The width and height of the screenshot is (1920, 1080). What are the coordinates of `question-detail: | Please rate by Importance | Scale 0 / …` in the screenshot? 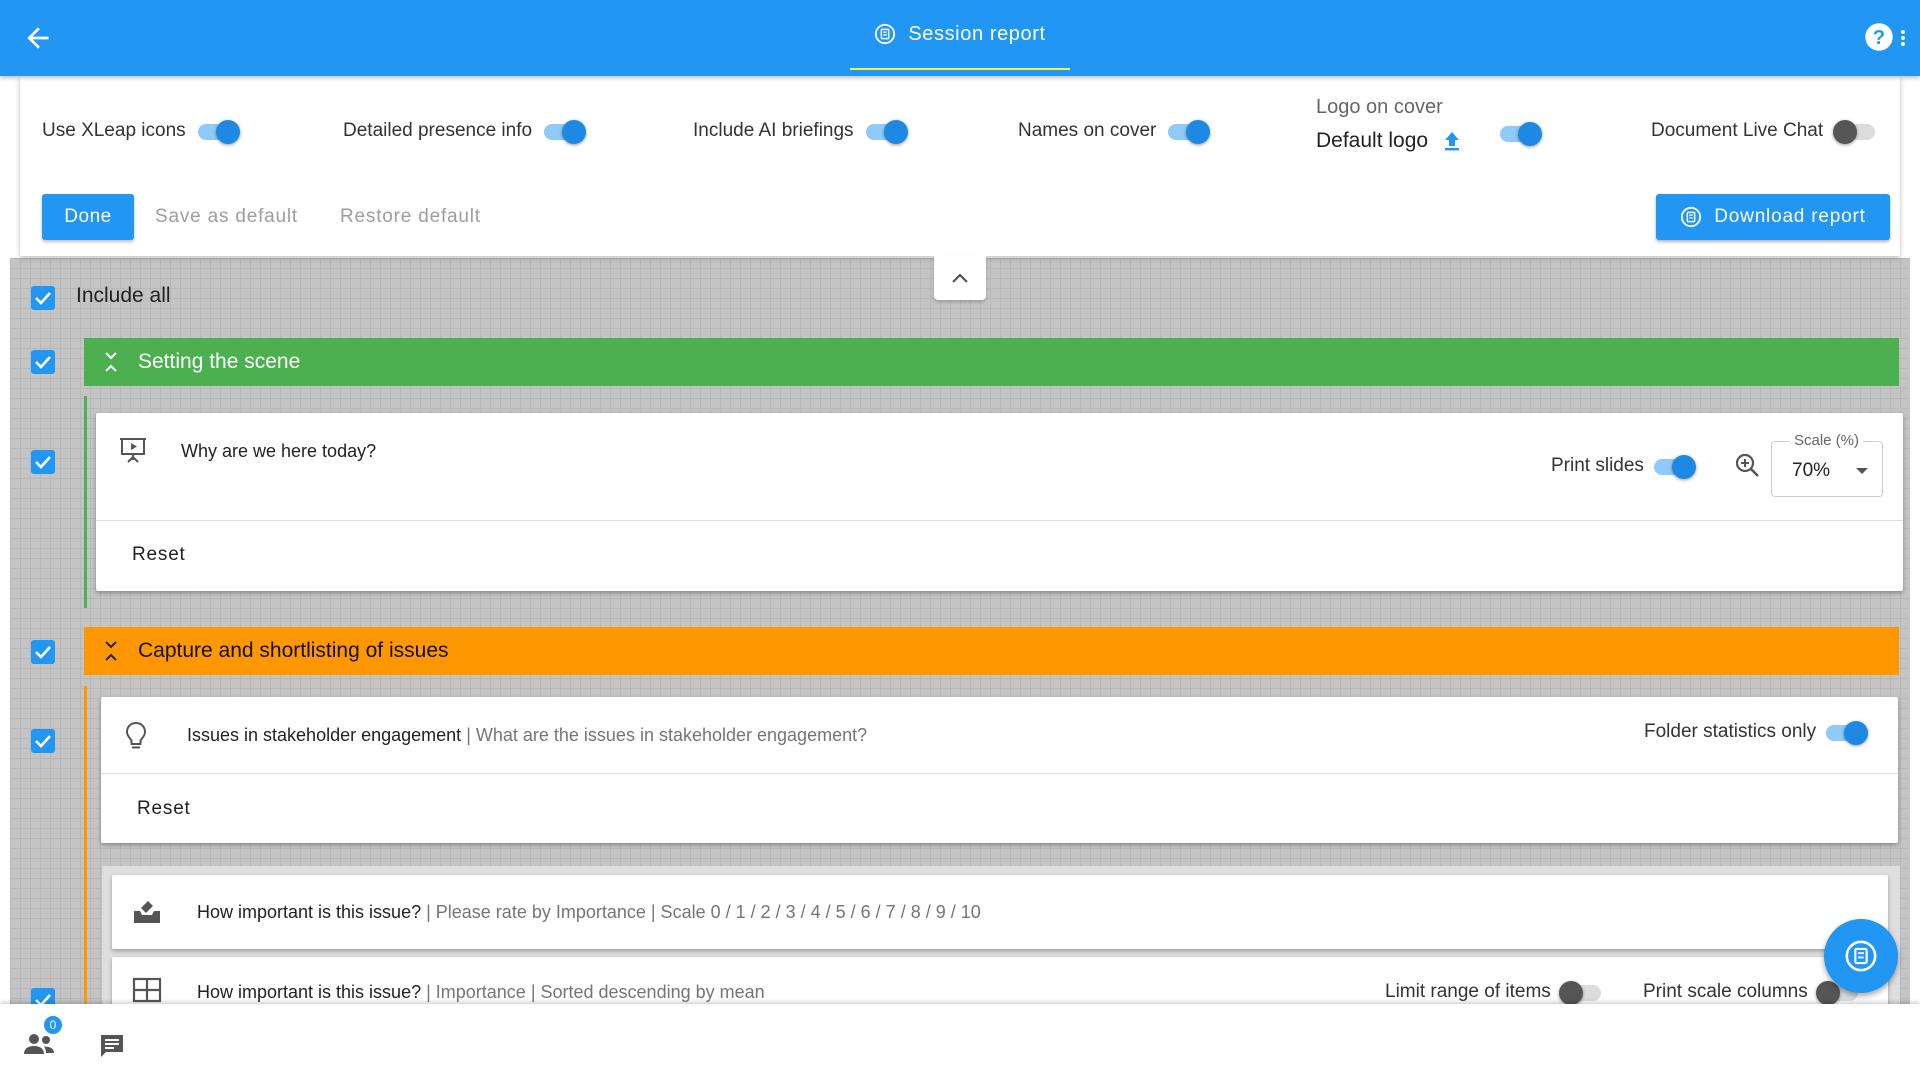 It's located at (701, 912).